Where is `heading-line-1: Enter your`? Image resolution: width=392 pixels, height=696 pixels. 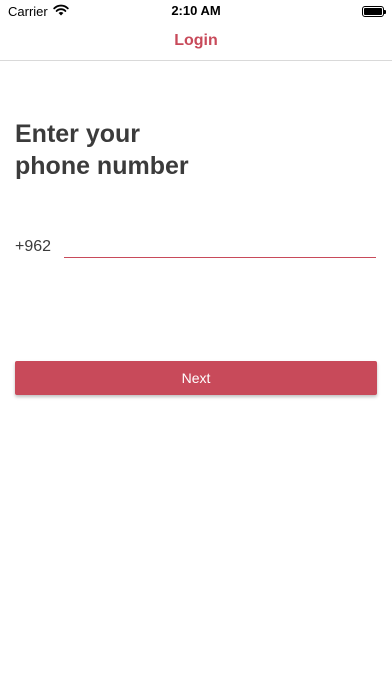 heading-line-1: Enter your is located at coordinates (78, 134).